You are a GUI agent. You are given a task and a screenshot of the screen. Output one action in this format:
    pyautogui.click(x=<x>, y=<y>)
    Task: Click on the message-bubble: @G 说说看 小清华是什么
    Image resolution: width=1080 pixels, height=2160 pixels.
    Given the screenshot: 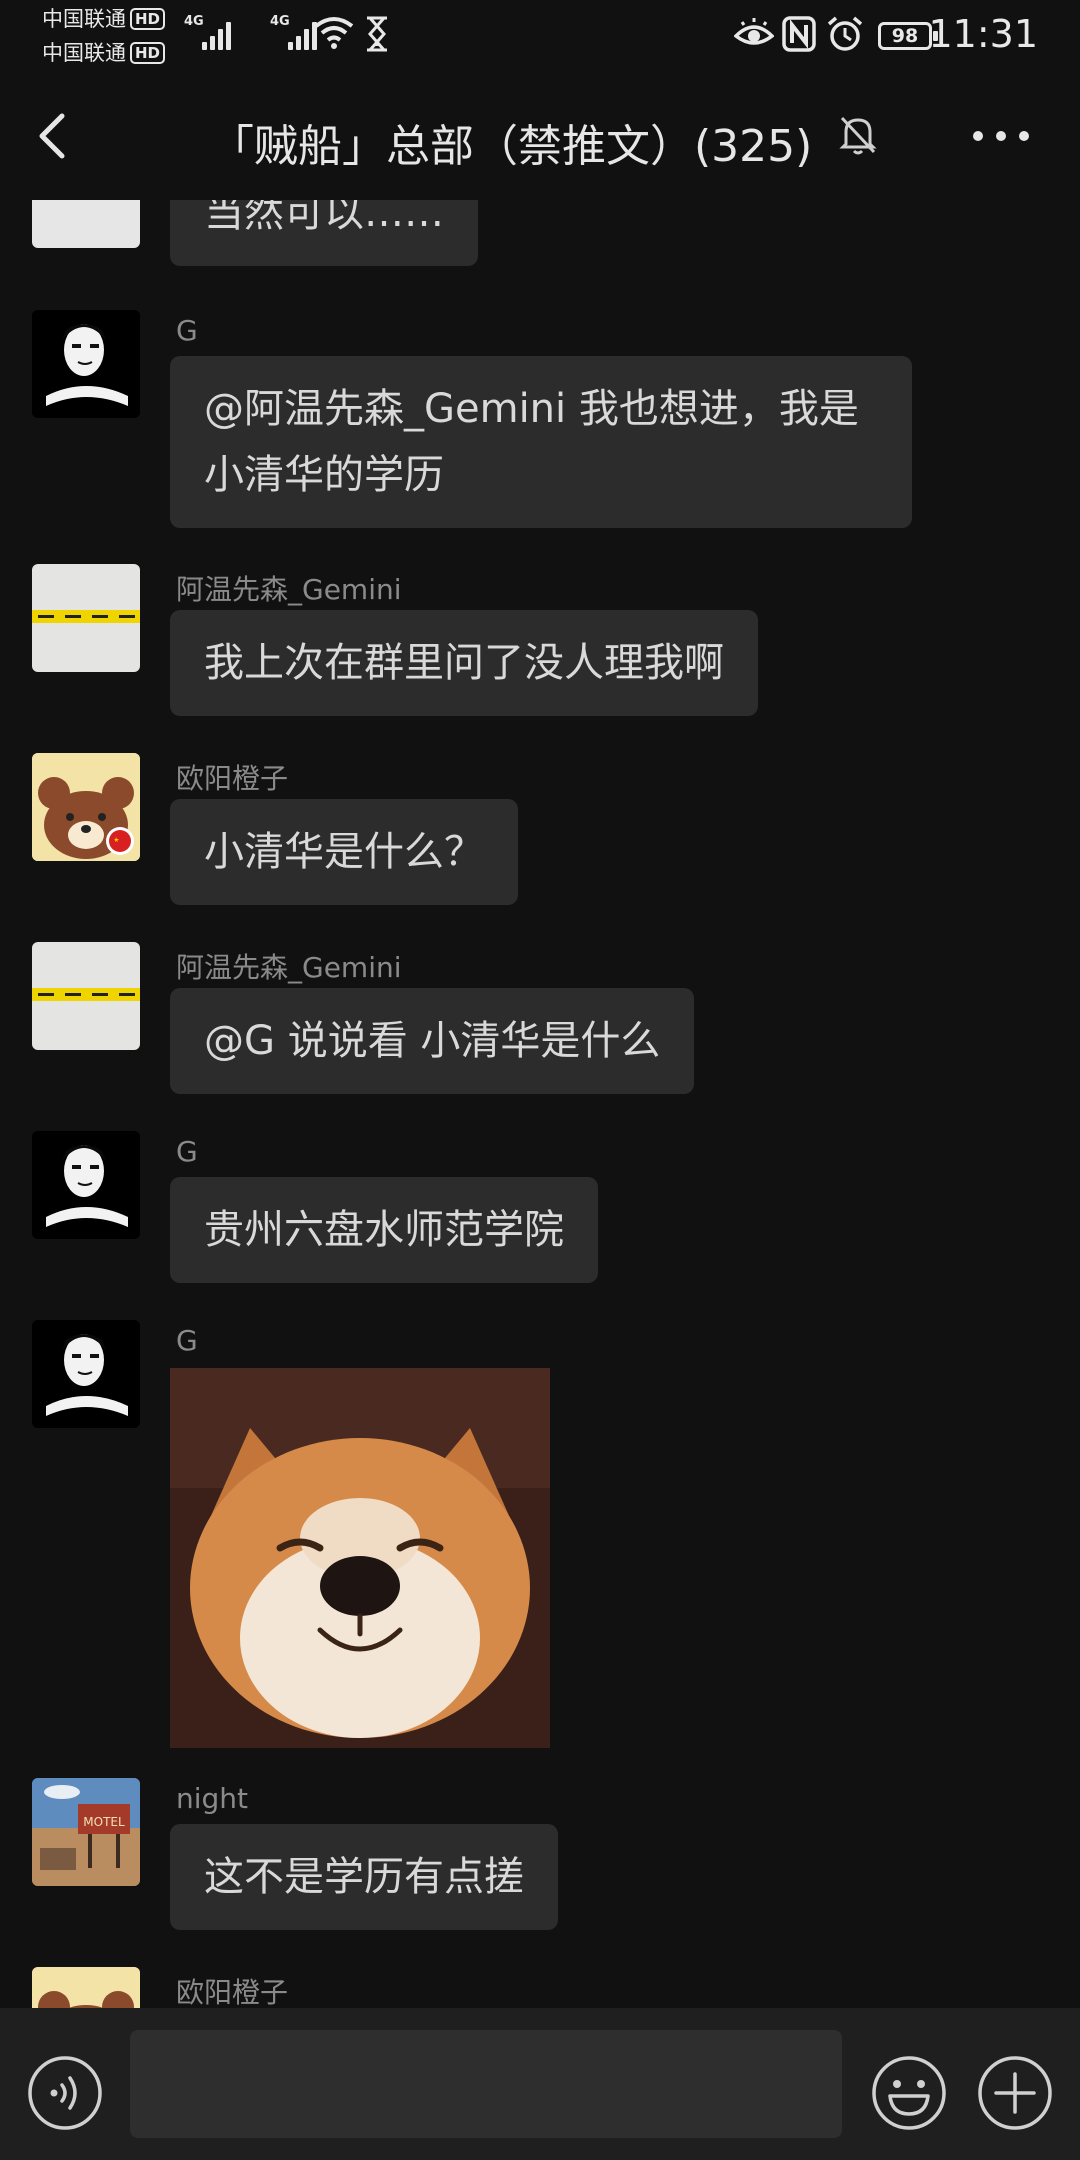 What is the action you would take?
    pyautogui.click(x=432, y=1041)
    